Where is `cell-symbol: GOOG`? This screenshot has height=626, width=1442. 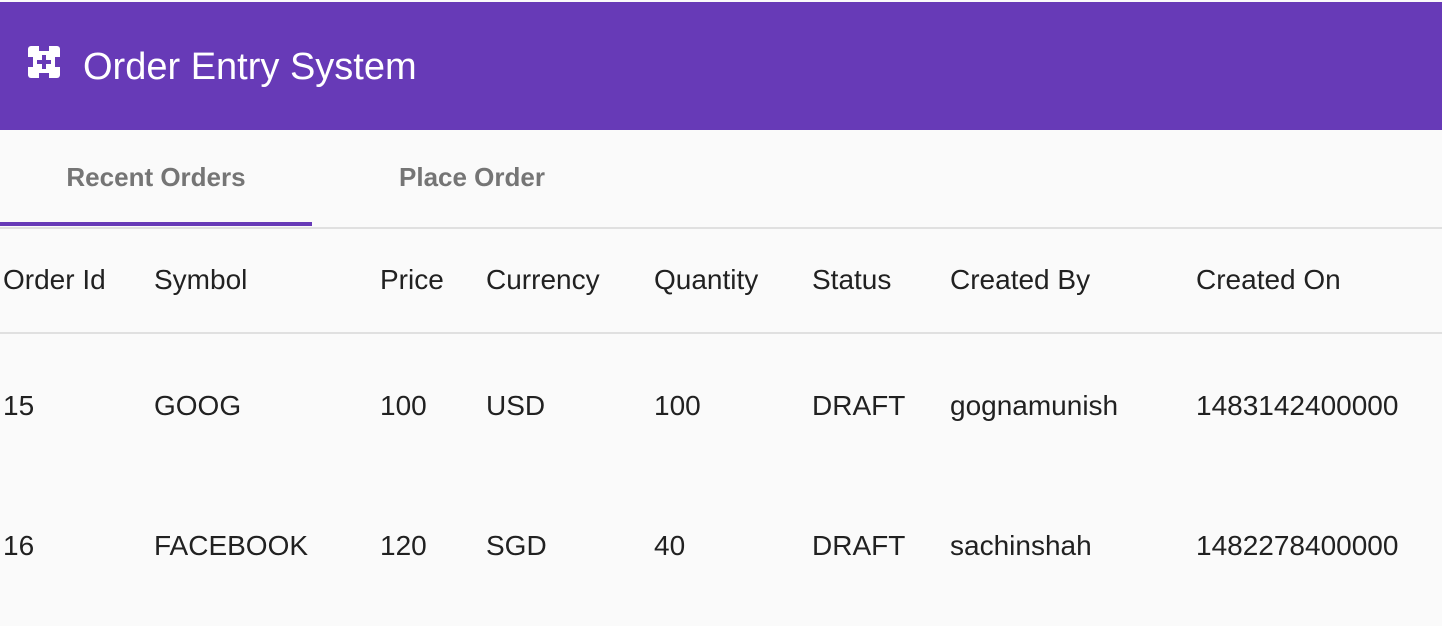 cell-symbol: GOOG is located at coordinates (198, 405).